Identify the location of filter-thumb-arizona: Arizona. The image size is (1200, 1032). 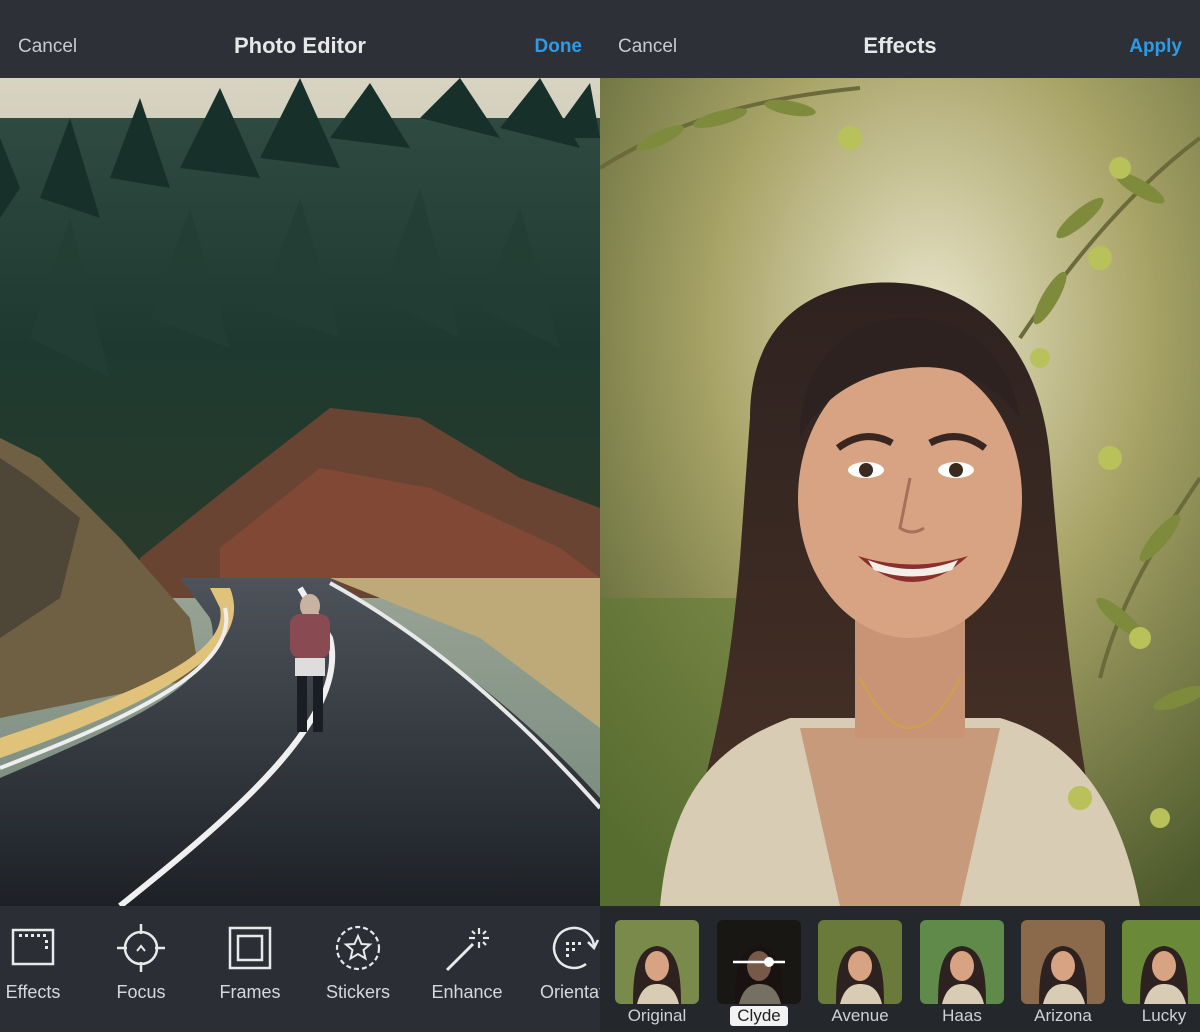
(1063, 973).